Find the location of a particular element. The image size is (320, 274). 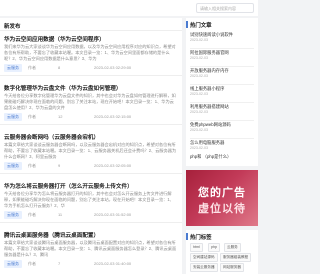

ad-banner: 您的广告 虚位以待 is located at coordinates (222, 198).